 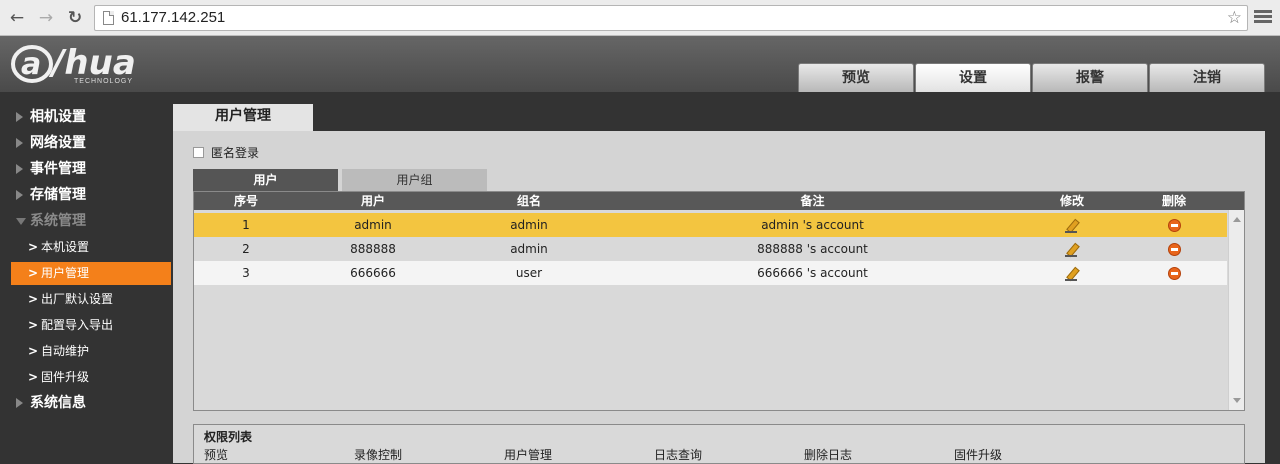 What do you see at coordinates (265, 180) in the screenshot?
I see `tab-users: 用户` at bounding box center [265, 180].